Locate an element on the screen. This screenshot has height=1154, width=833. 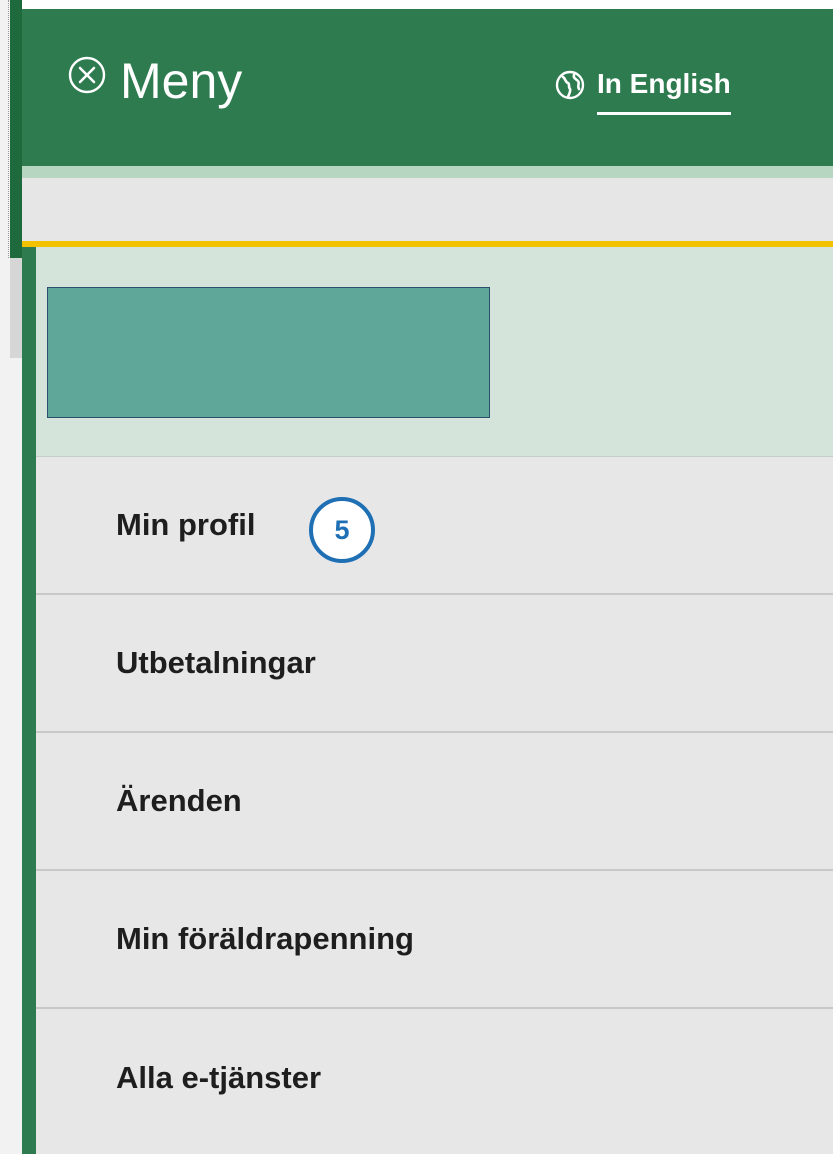
nav-item-min-profil: Min profil 5 is located at coordinates (434, 526).